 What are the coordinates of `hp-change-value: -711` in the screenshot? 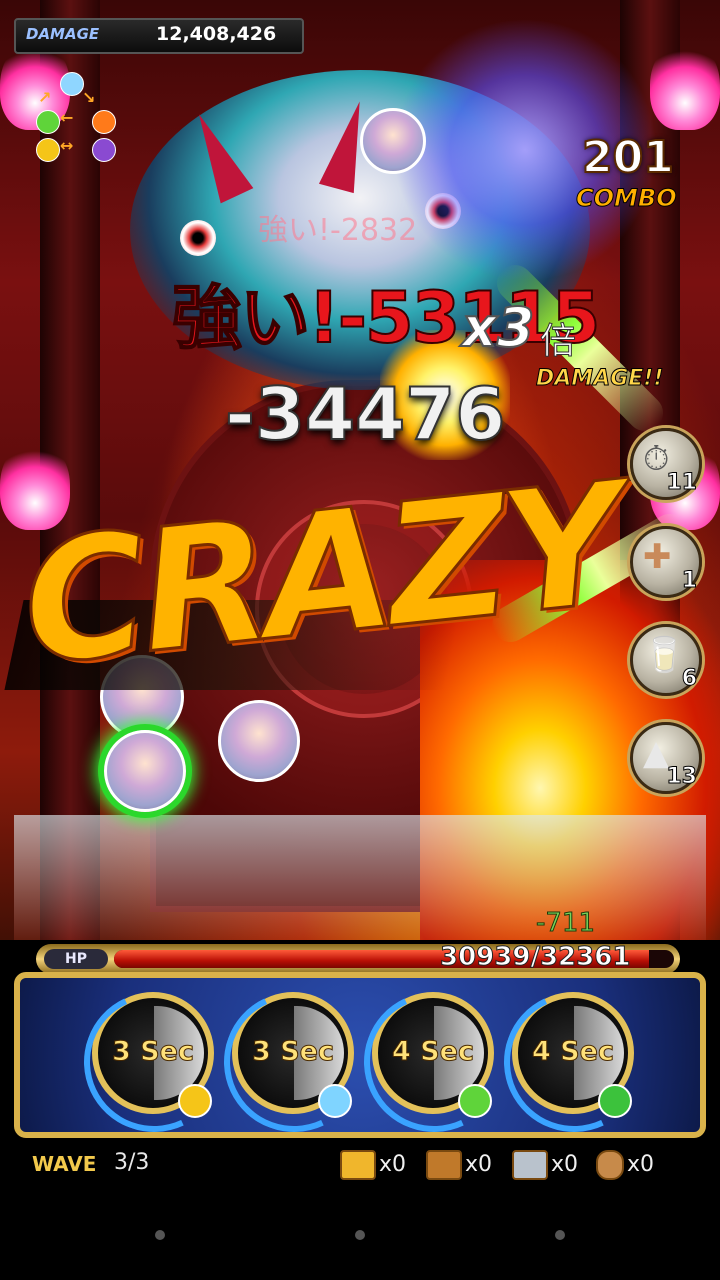 It's located at (565, 923).